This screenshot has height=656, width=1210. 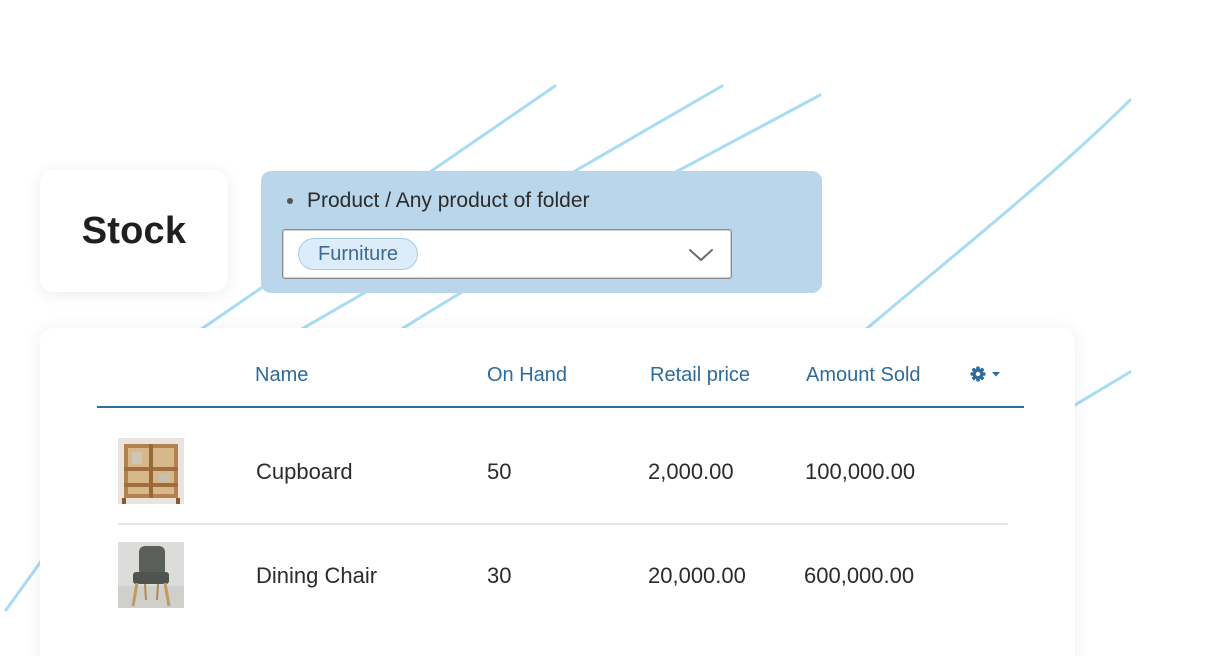 What do you see at coordinates (317, 575) in the screenshot?
I see `product-name: Dining Chair` at bounding box center [317, 575].